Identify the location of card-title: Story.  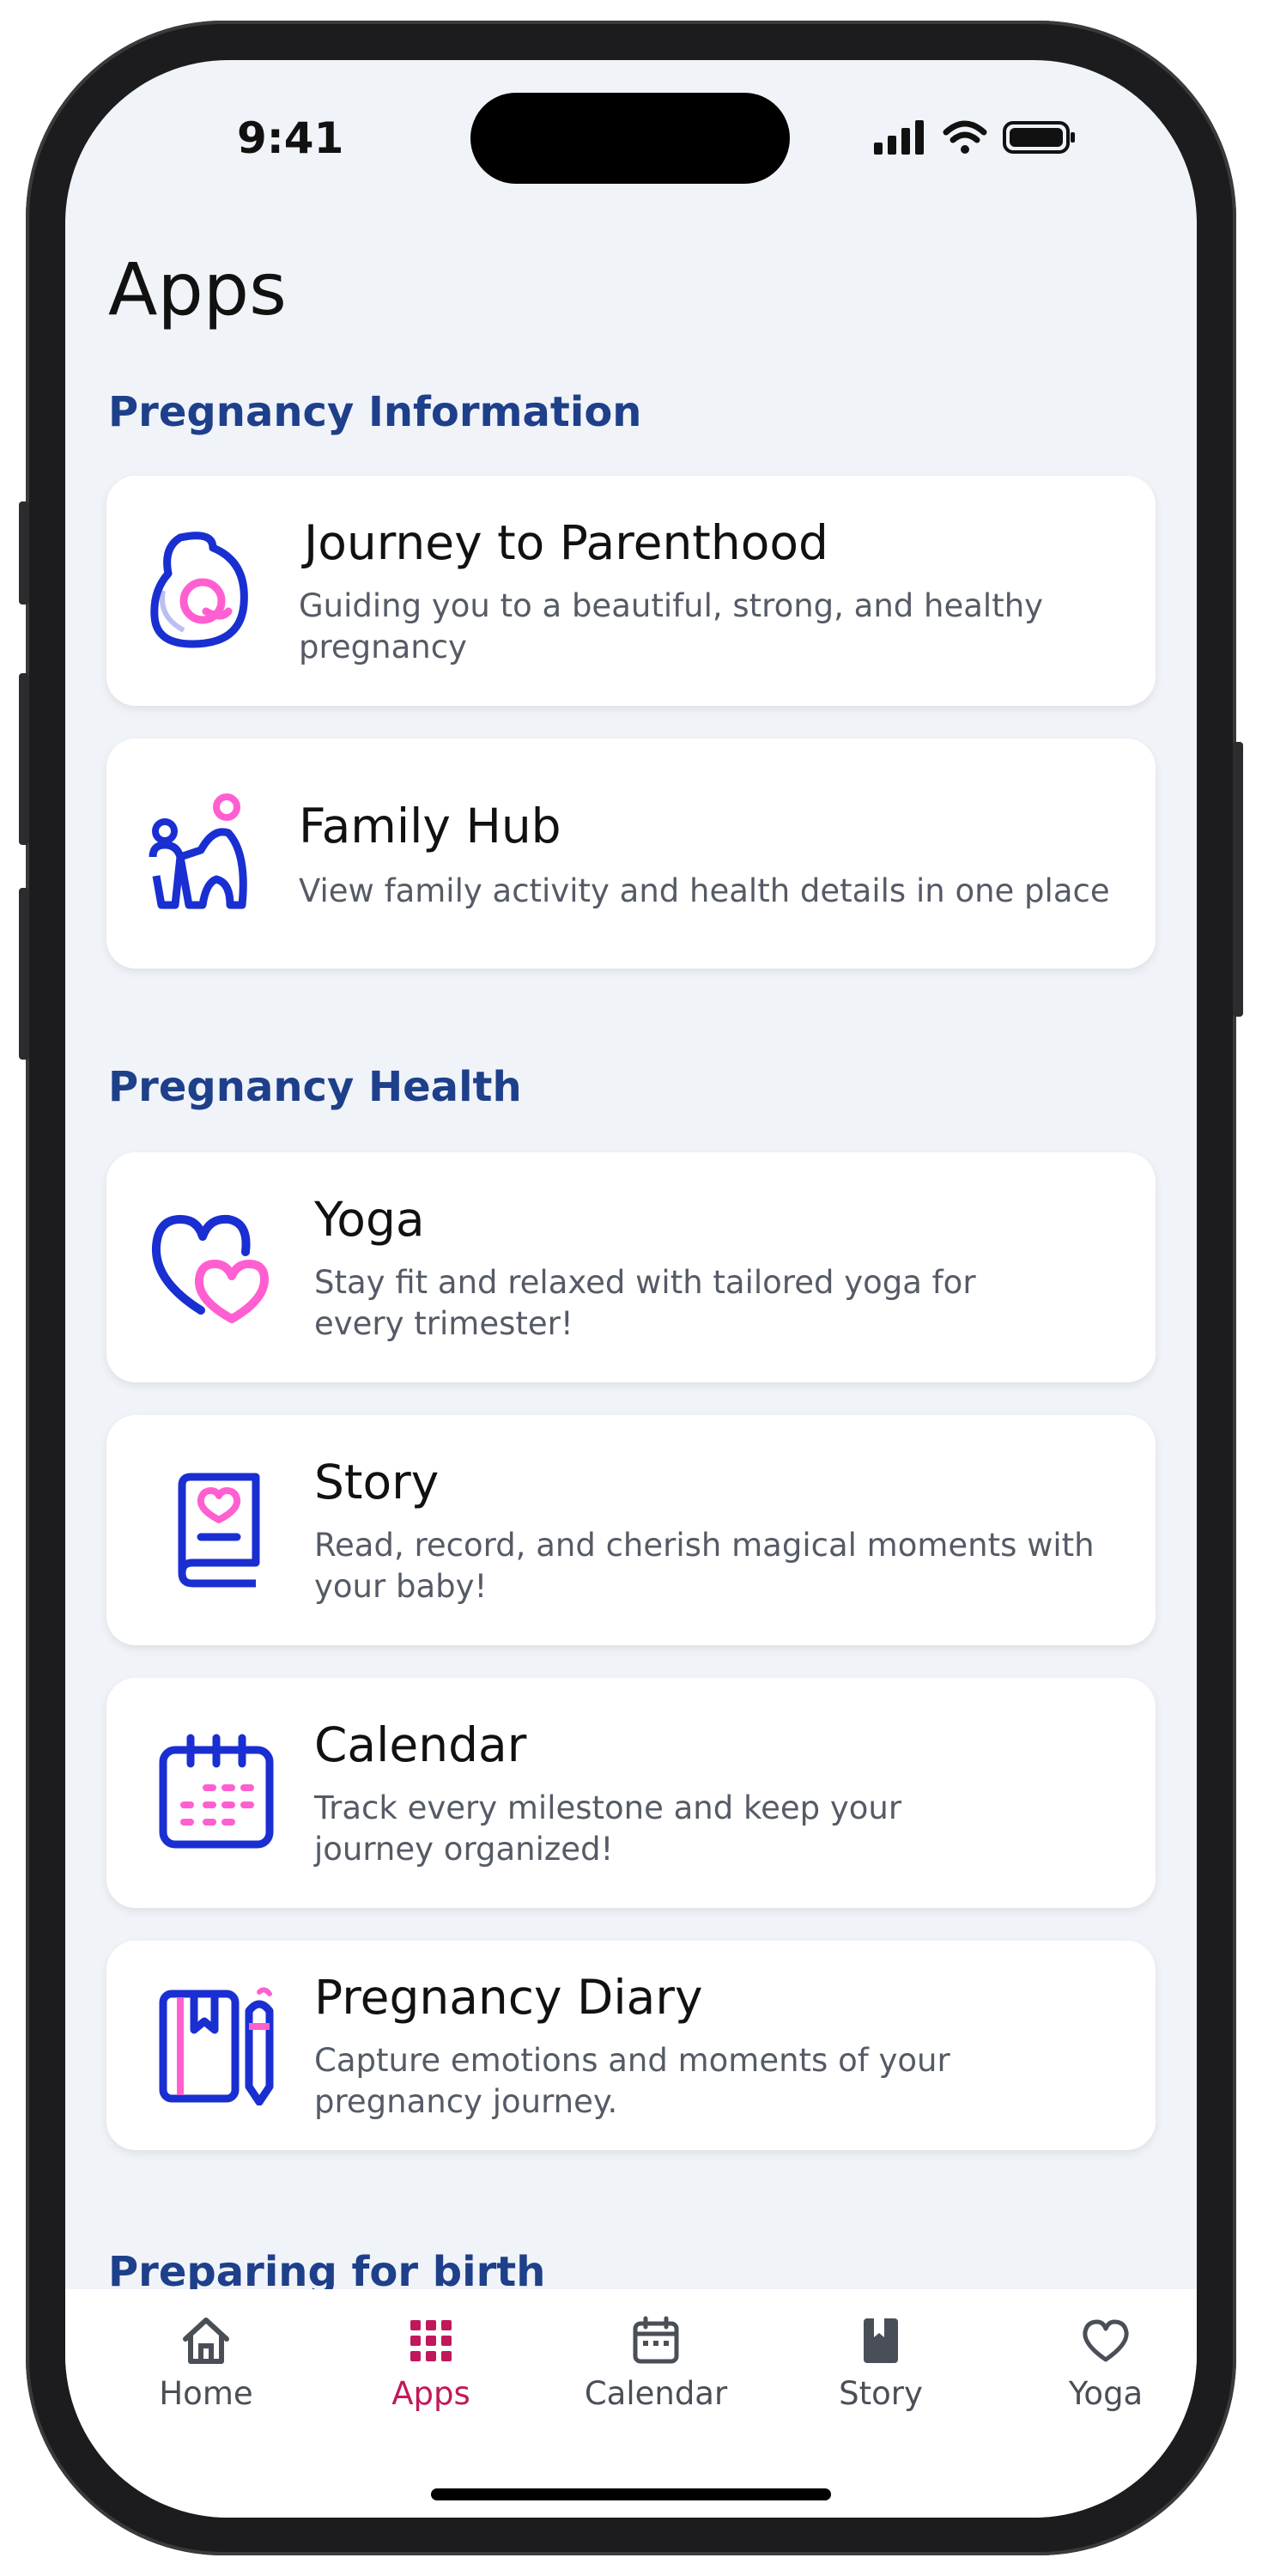
(377, 1482).